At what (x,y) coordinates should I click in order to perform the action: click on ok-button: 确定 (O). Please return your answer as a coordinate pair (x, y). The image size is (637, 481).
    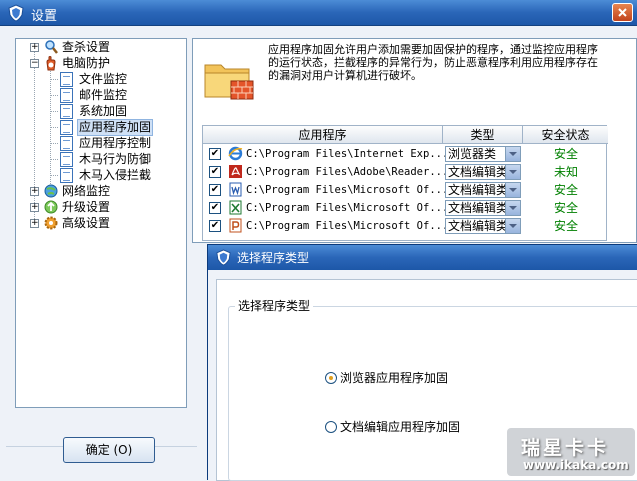
    Looking at the image, I should click on (109, 450).